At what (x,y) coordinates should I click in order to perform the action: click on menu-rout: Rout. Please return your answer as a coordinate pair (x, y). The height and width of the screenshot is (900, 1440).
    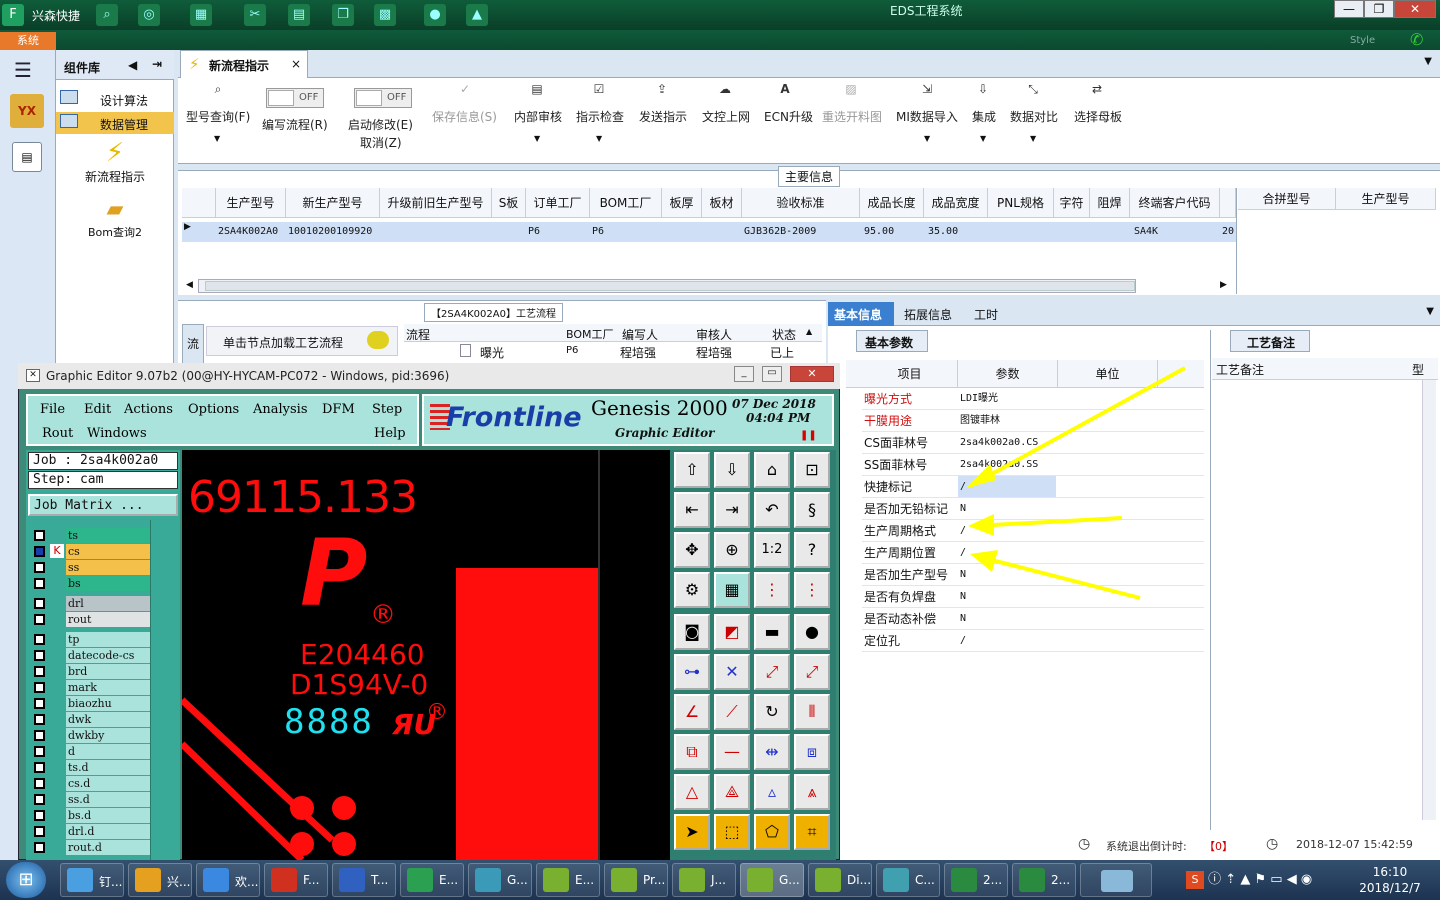
    Looking at the image, I should click on (57, 433).